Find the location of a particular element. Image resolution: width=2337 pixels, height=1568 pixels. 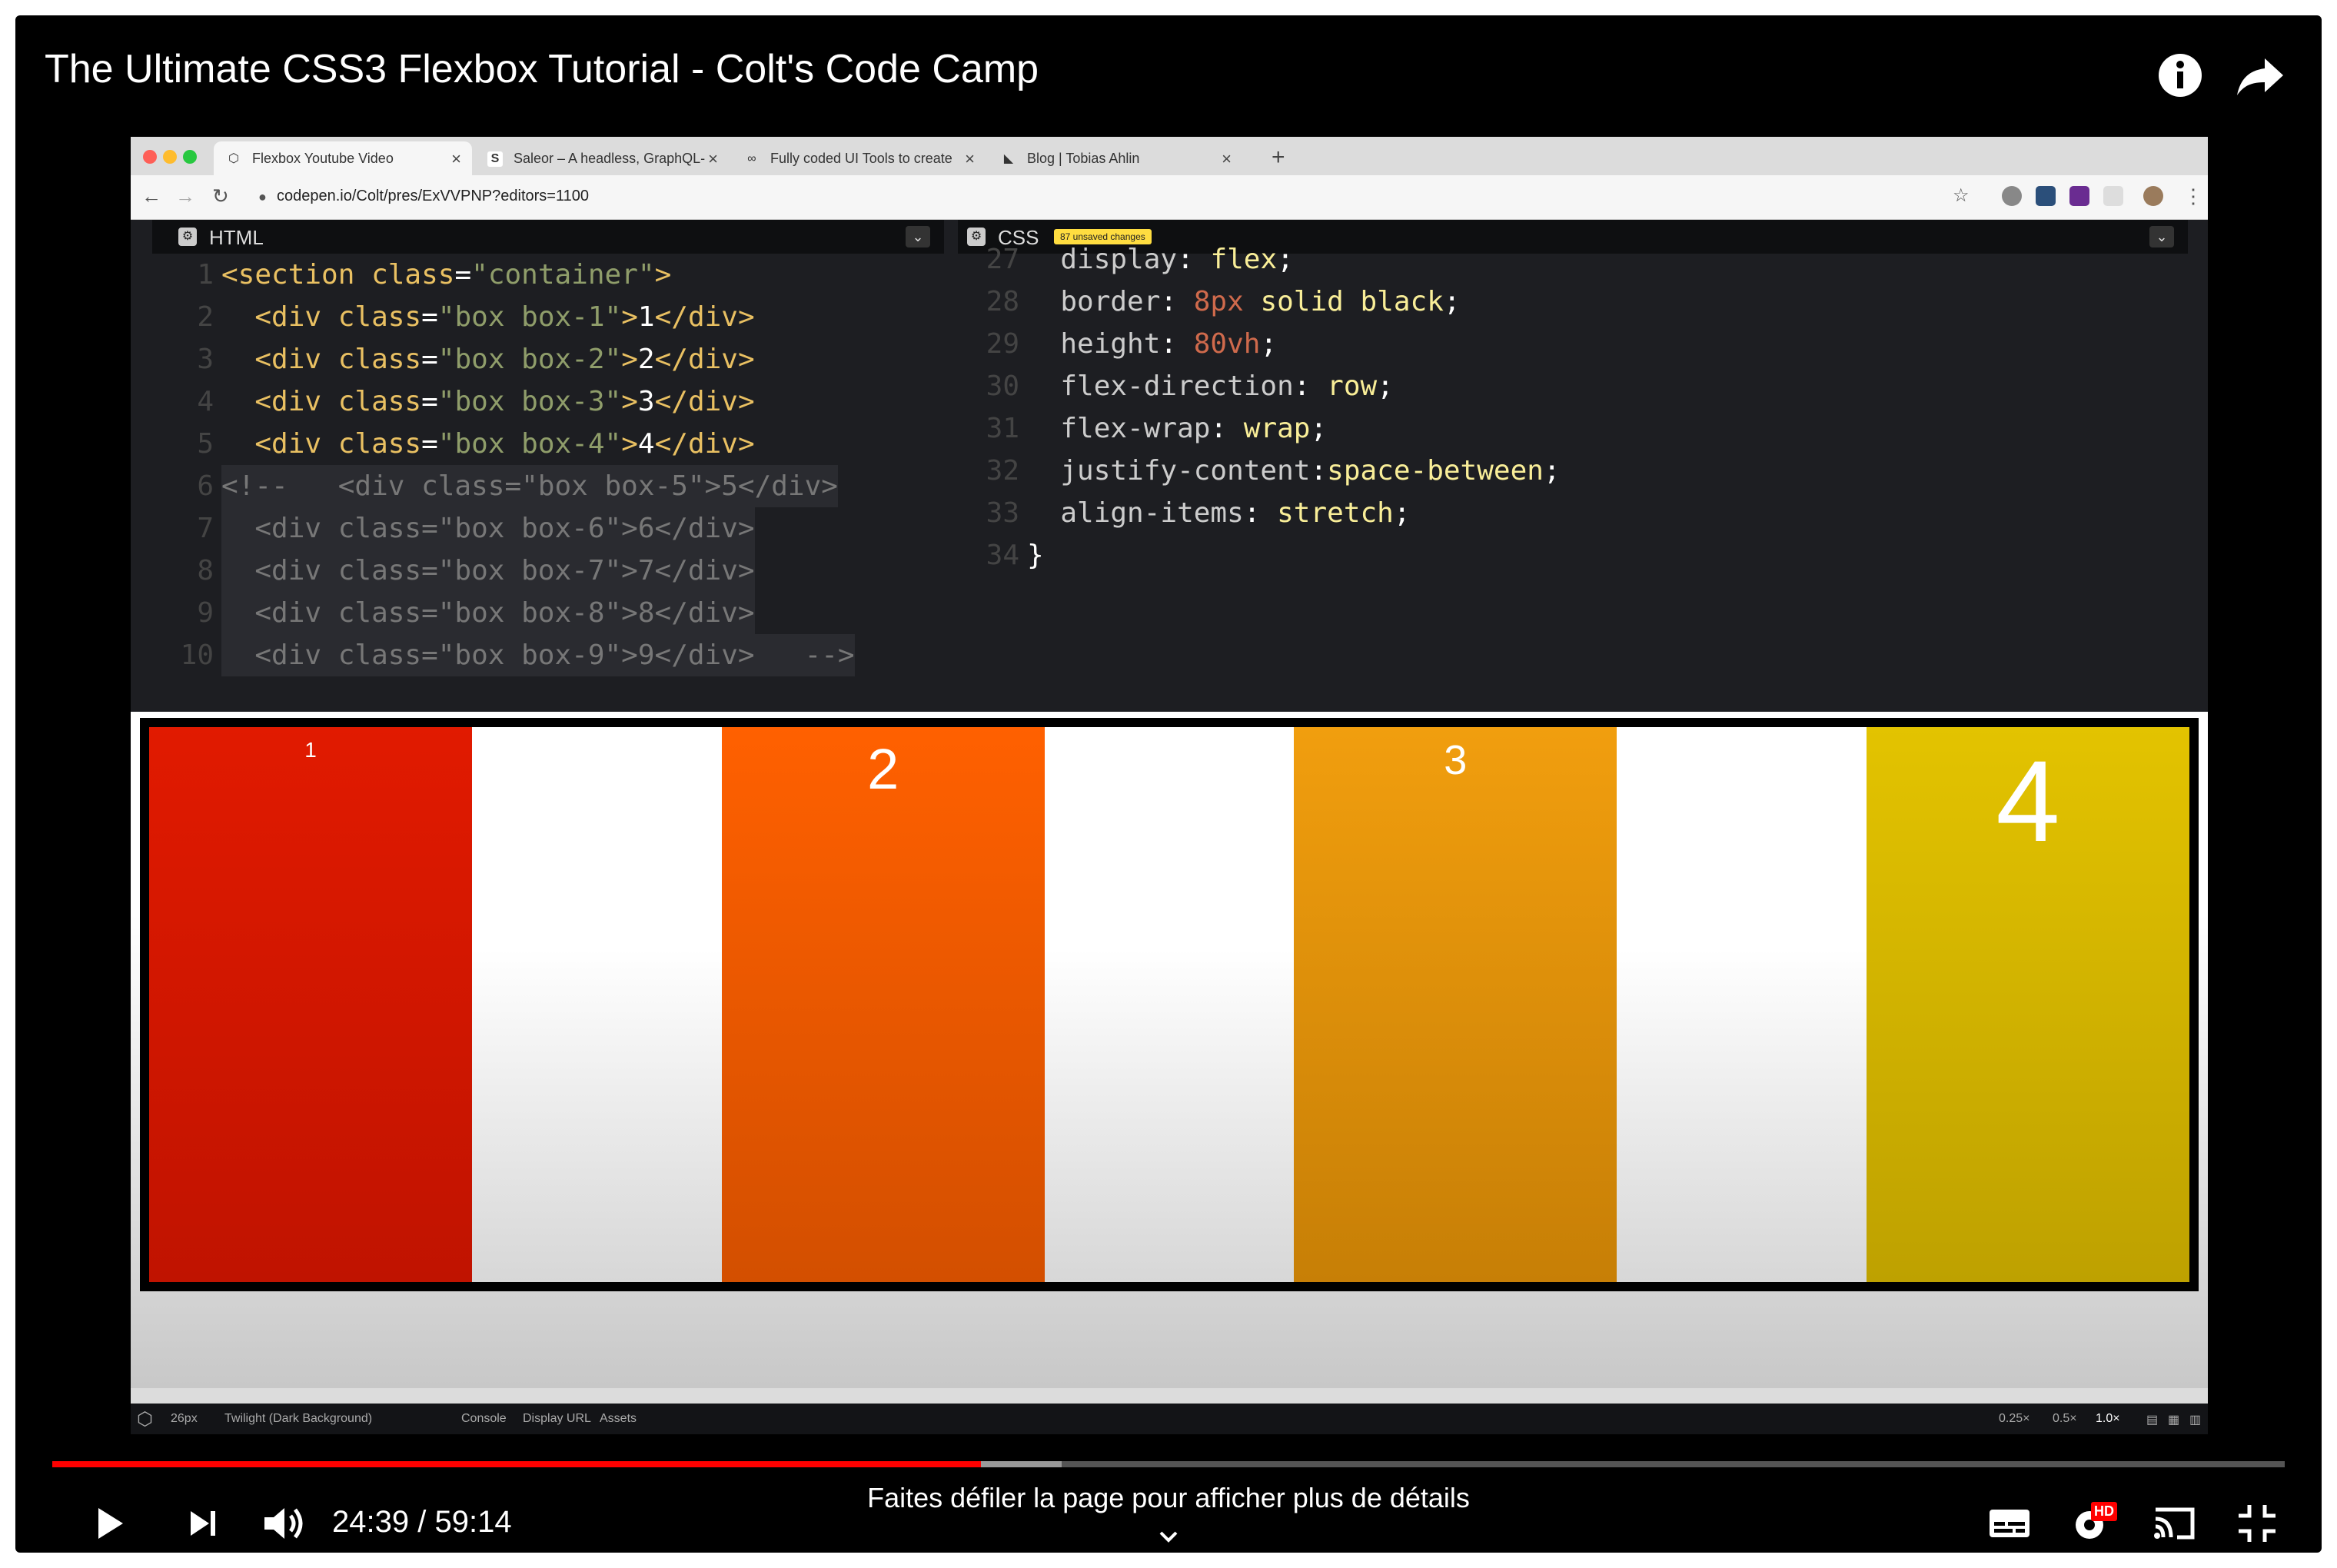

assets-button: Assets is located at coordinates (618, 1419).